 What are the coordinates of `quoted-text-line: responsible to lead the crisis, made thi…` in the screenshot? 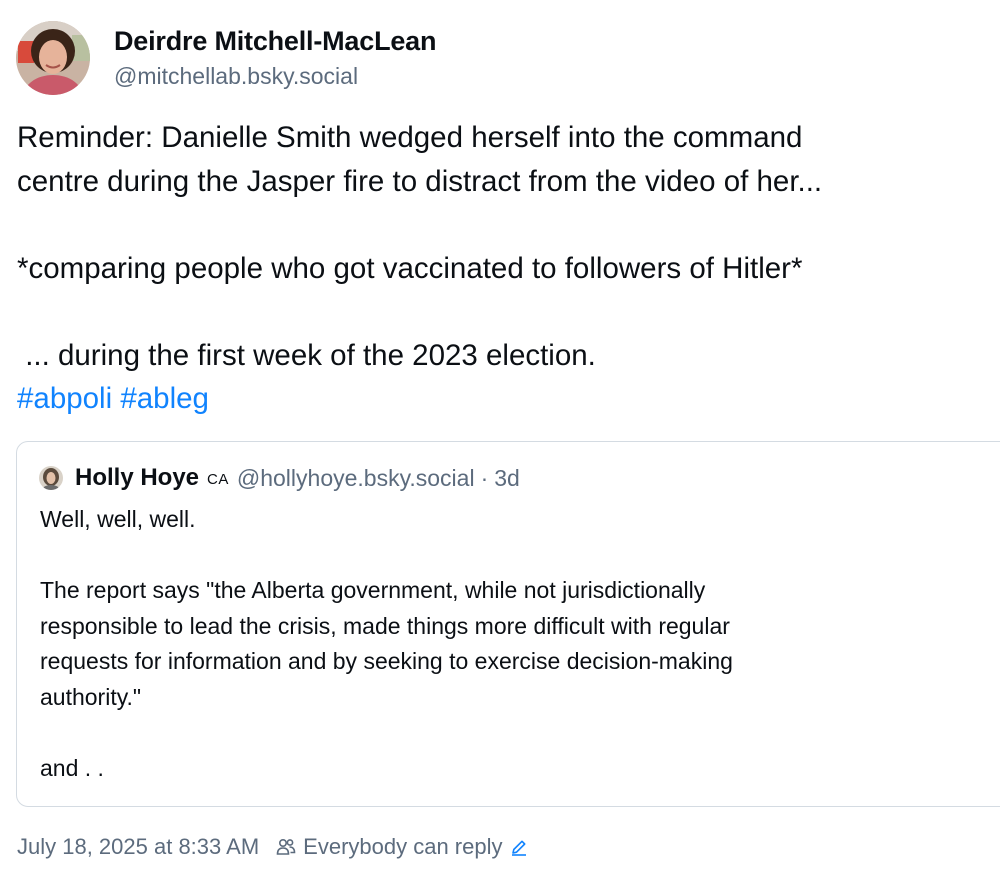 It's located at (385, 625).